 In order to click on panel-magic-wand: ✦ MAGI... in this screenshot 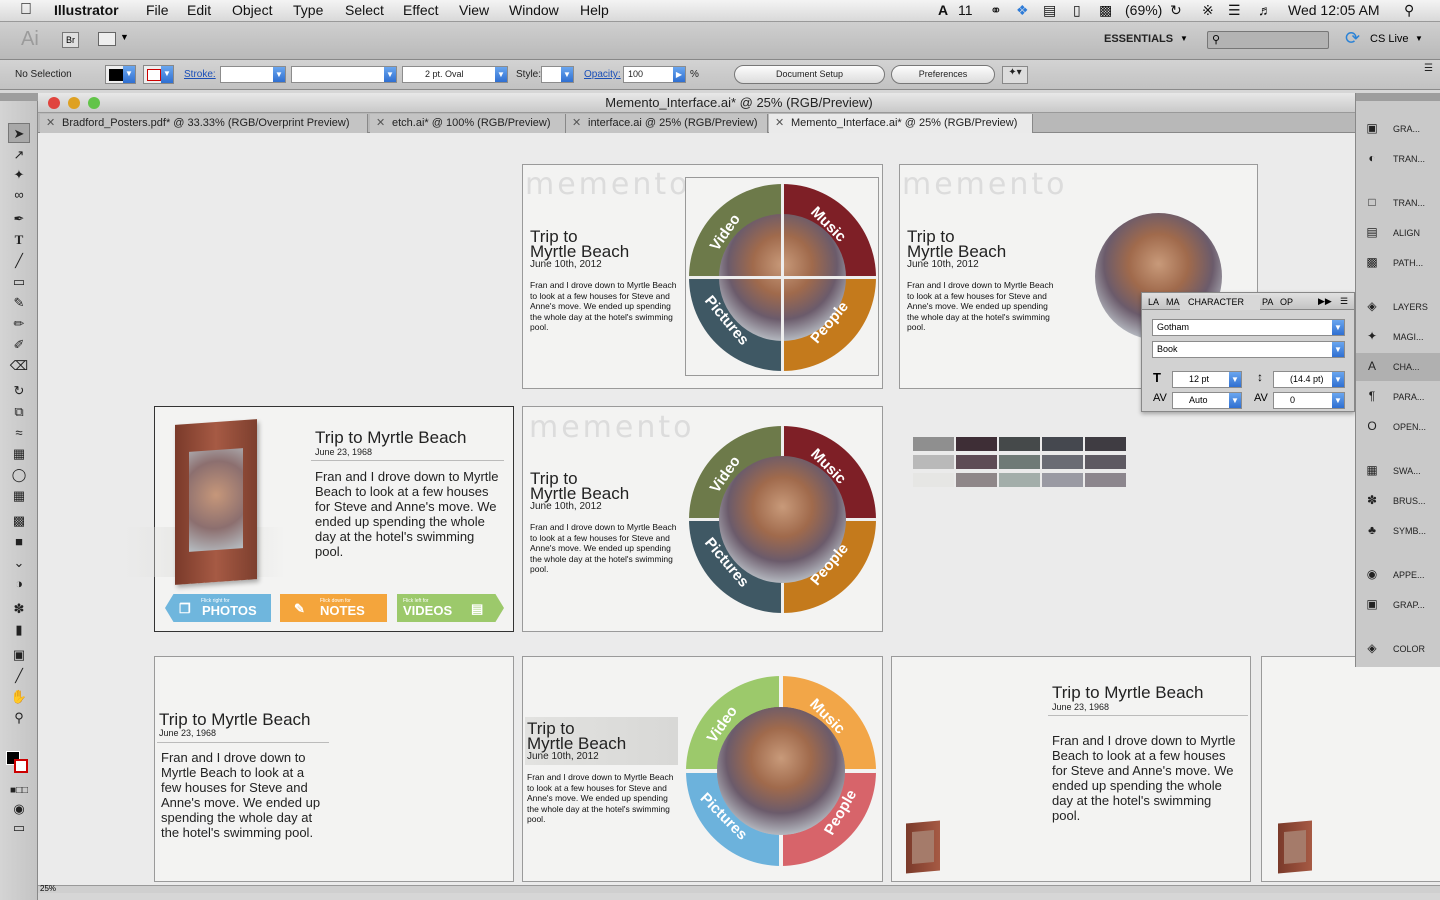, I will do `click(1398, 337)`.